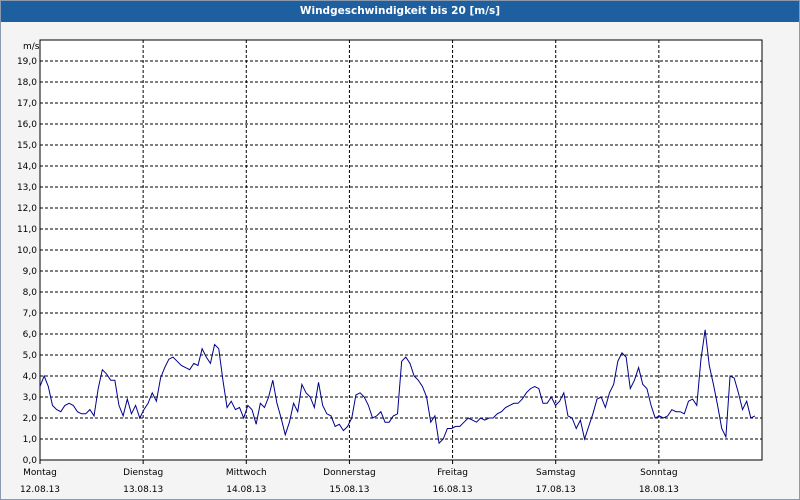 This screenshot has height=500, width=800. Describe the element at coordinates (27, 188) in the screenshot. I see `y-tick-label: 13,0` at that location.